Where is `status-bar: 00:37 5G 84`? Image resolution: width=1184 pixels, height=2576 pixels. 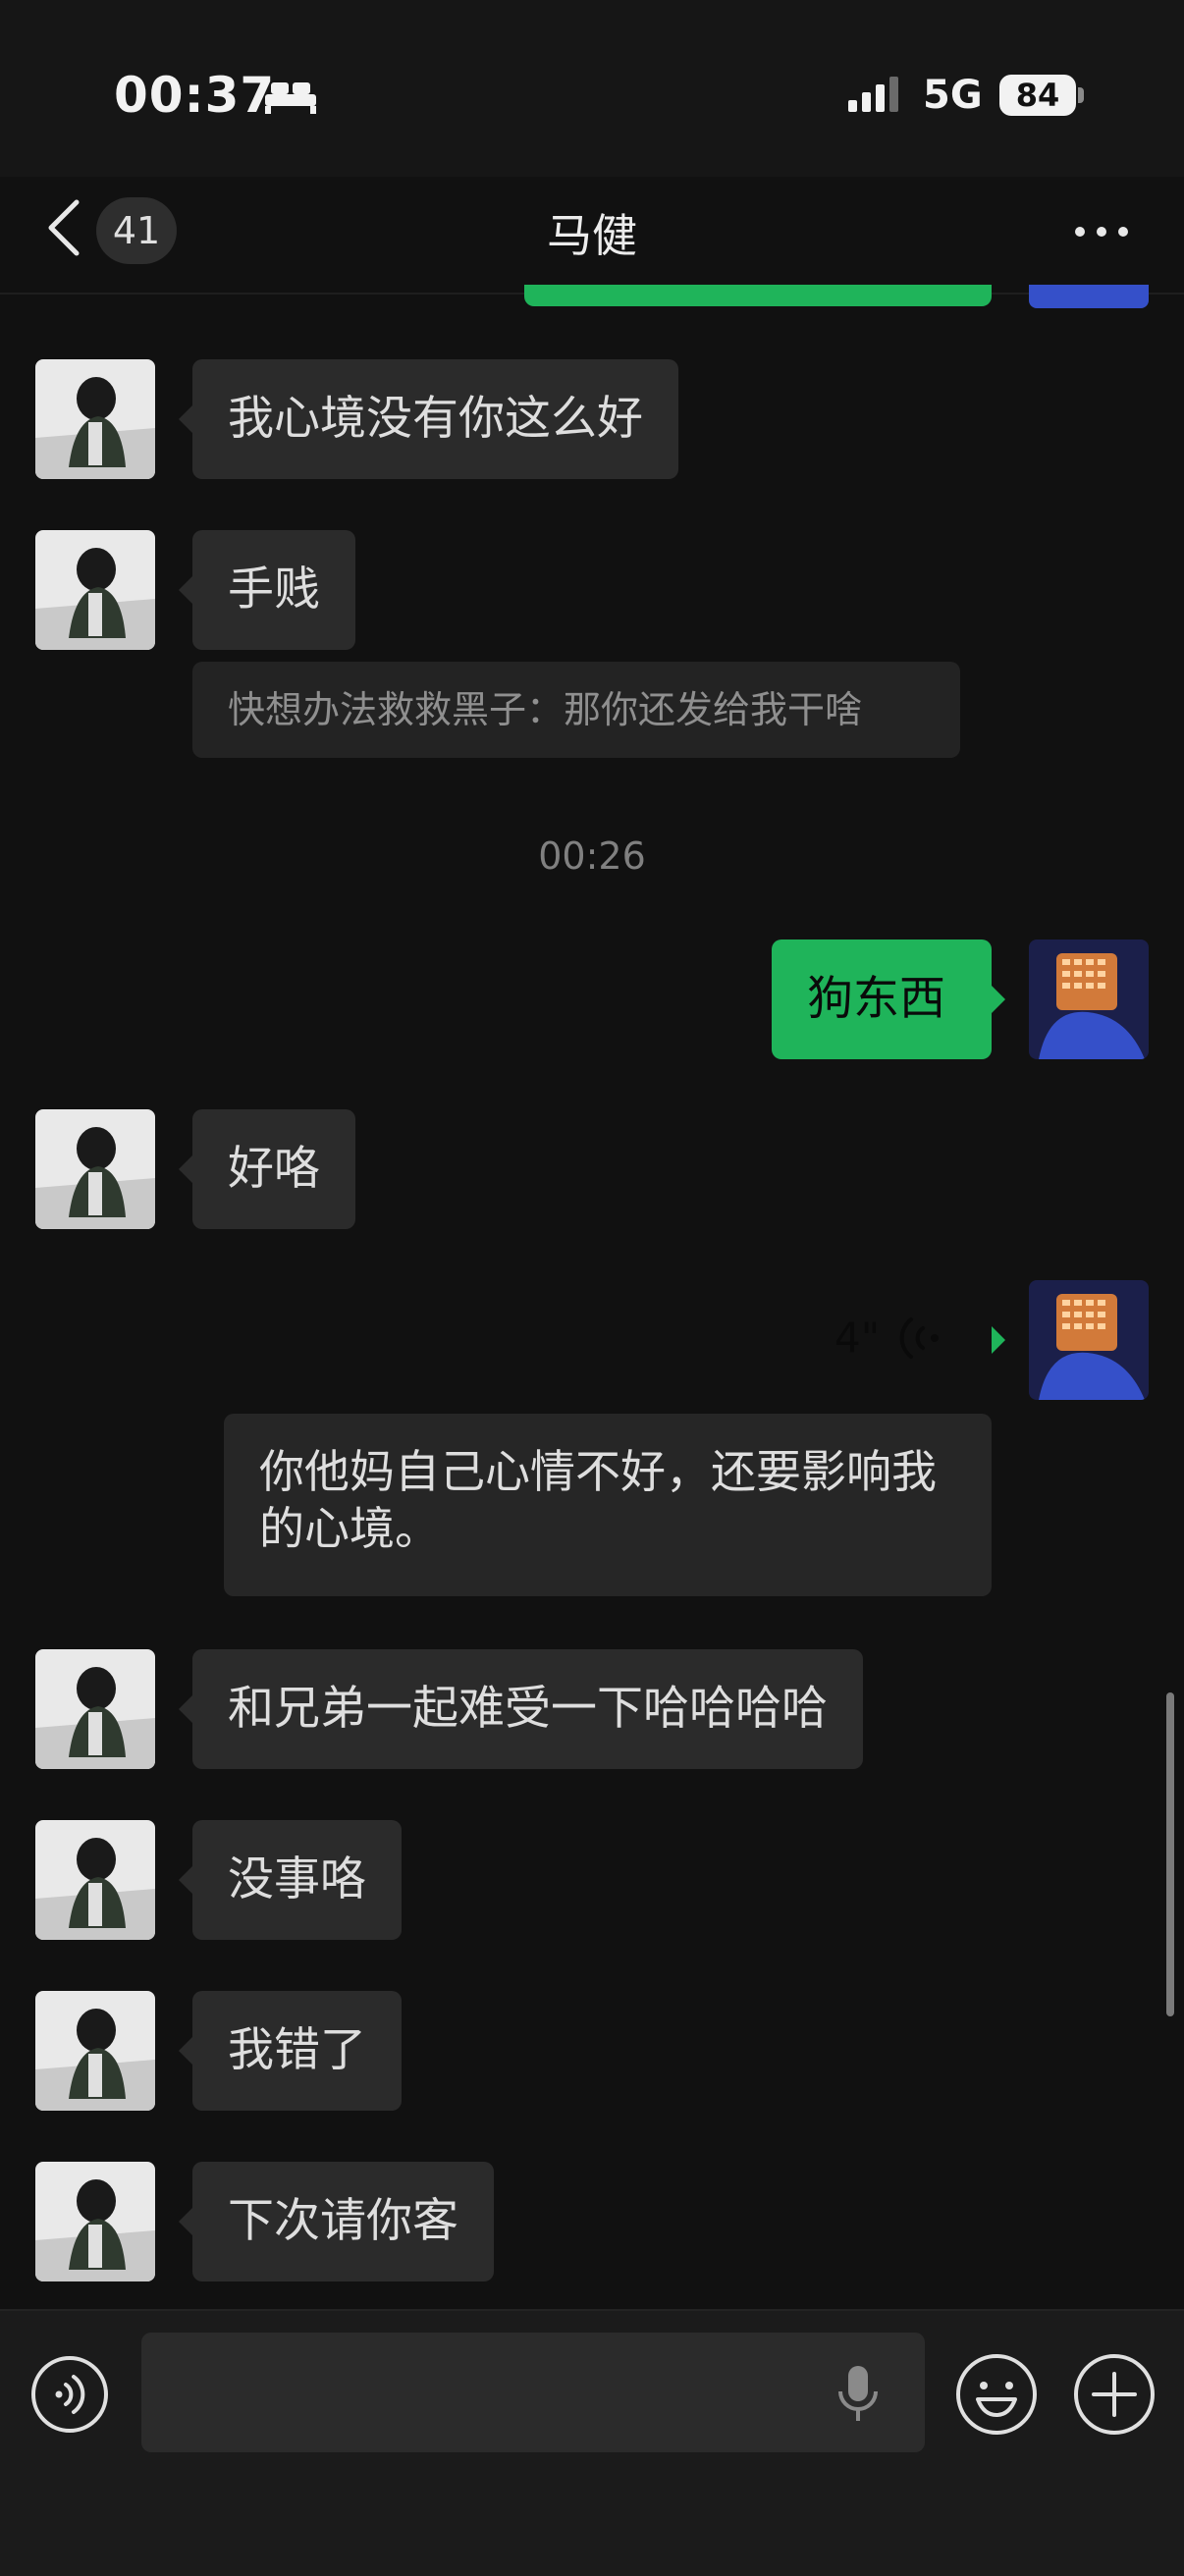
status-bar: 00:37 5G 84 is located at coordinates (592, 88).